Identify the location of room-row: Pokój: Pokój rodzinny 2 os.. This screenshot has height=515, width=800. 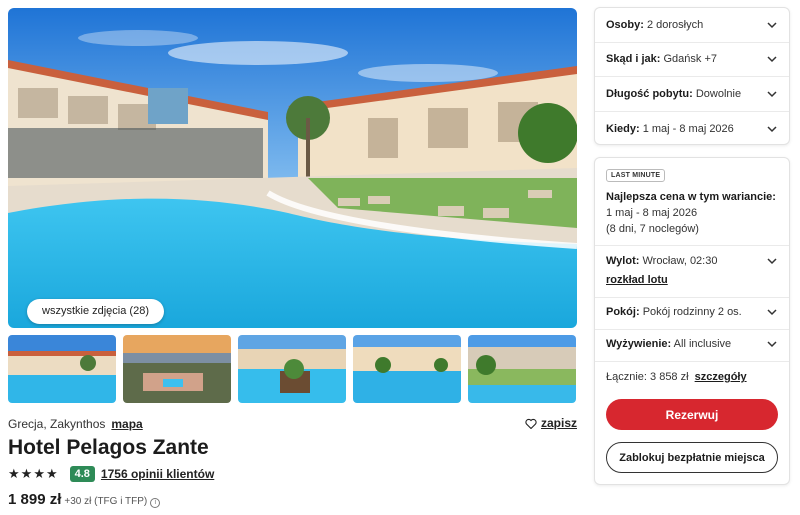
(691, 312).